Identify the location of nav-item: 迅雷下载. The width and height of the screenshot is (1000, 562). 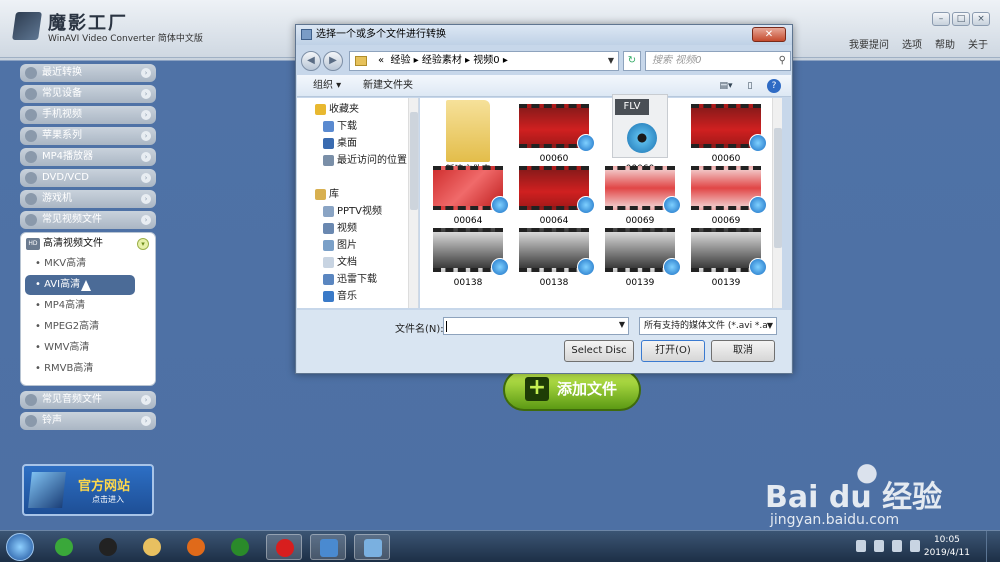
(357, 279).